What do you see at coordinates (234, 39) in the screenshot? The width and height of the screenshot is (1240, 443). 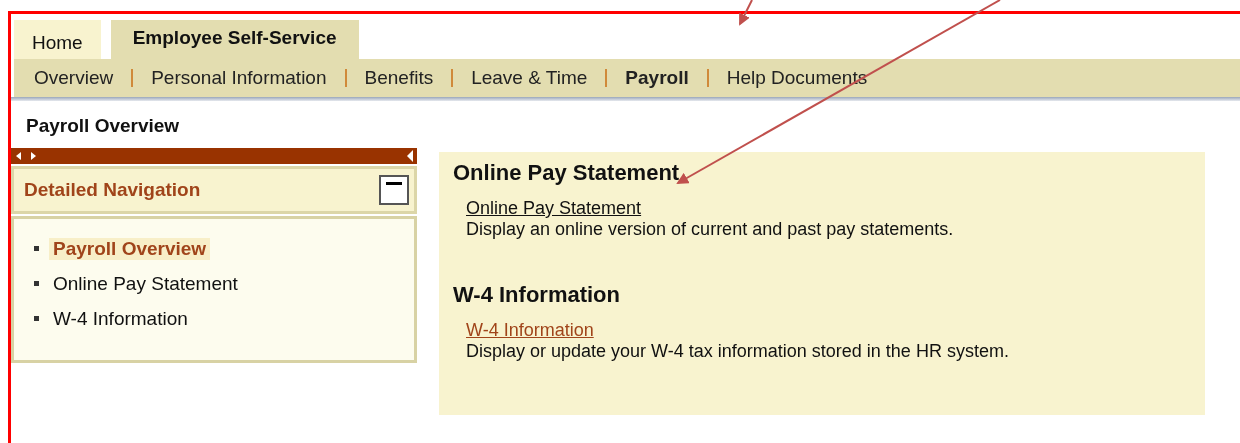 I see `tab: Employee Self-Service` at bounding box center [234, 39].